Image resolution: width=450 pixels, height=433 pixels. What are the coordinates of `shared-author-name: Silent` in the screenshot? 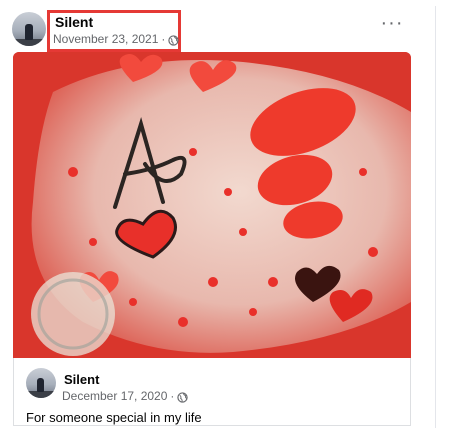 It's located at (81, 379).